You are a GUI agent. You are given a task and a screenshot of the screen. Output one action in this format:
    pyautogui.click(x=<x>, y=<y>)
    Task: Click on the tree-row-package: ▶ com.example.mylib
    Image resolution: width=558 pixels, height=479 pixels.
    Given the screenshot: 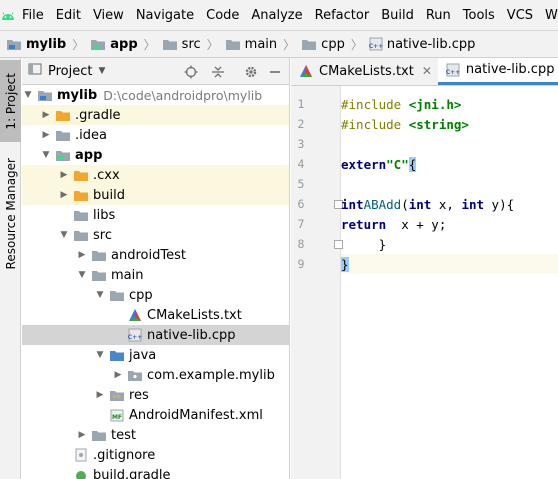 What is the action you would take?
    pyautogui.click(x=155, y=375)
    